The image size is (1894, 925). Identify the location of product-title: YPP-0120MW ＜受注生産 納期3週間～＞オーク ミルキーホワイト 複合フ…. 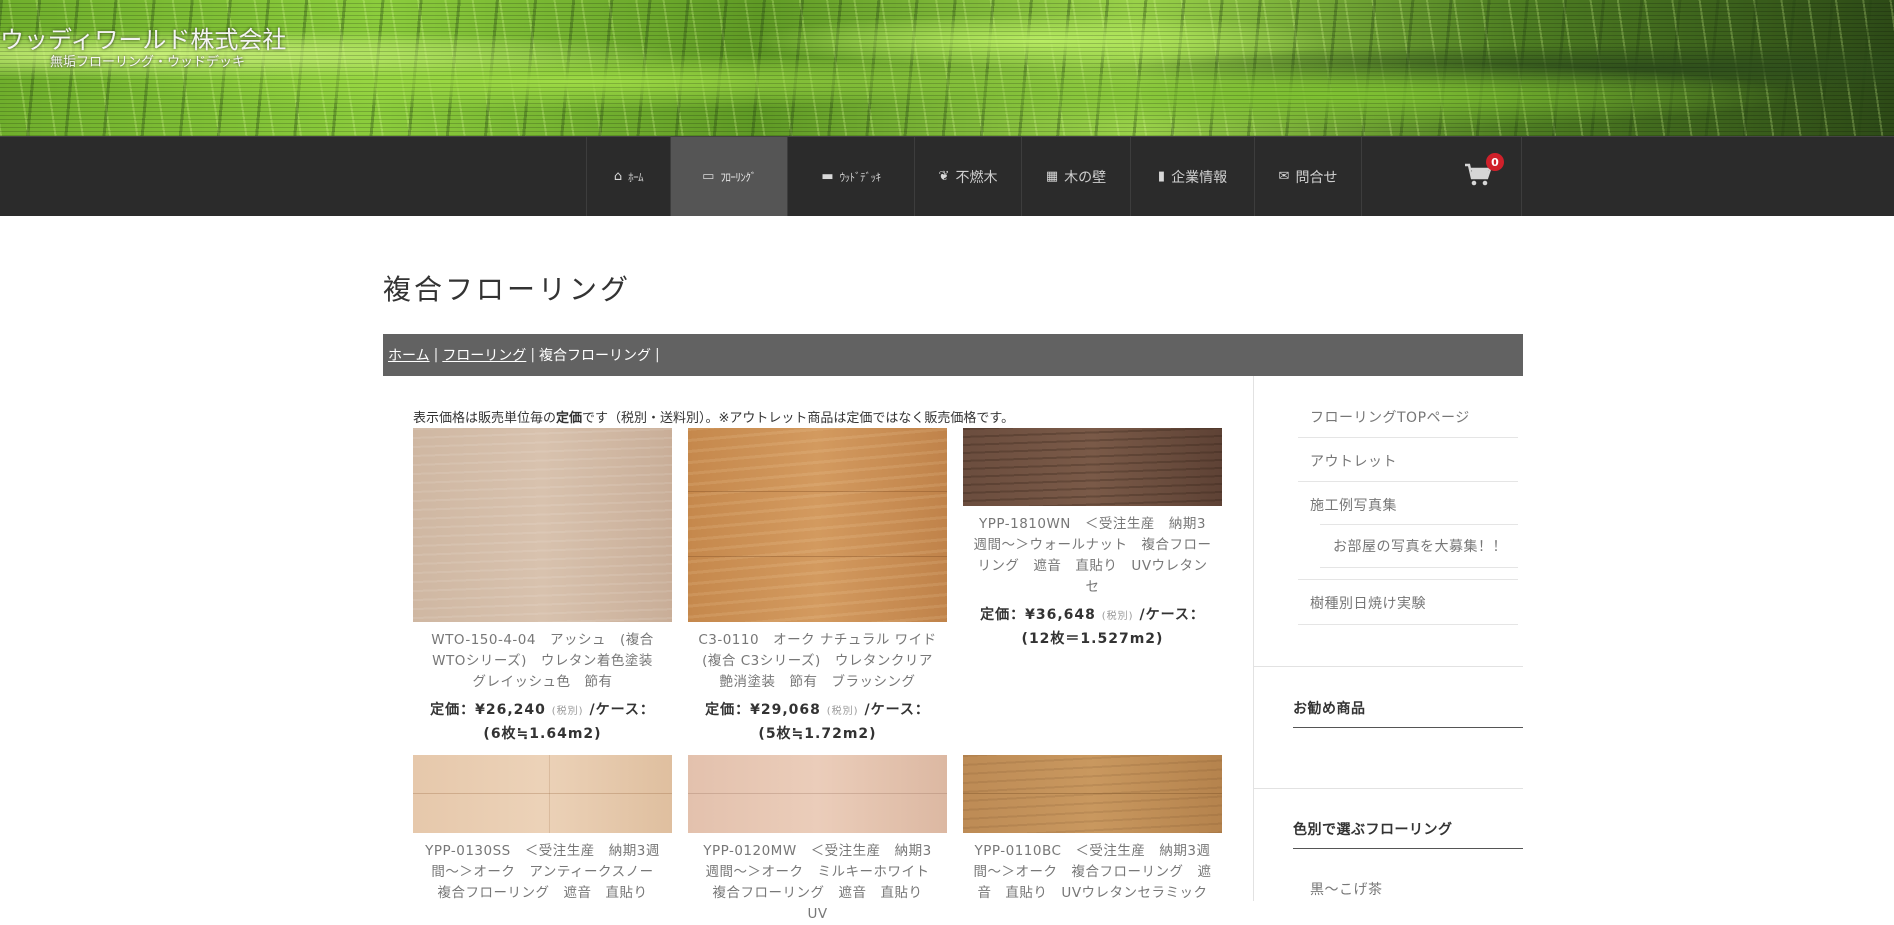
(820, 883).